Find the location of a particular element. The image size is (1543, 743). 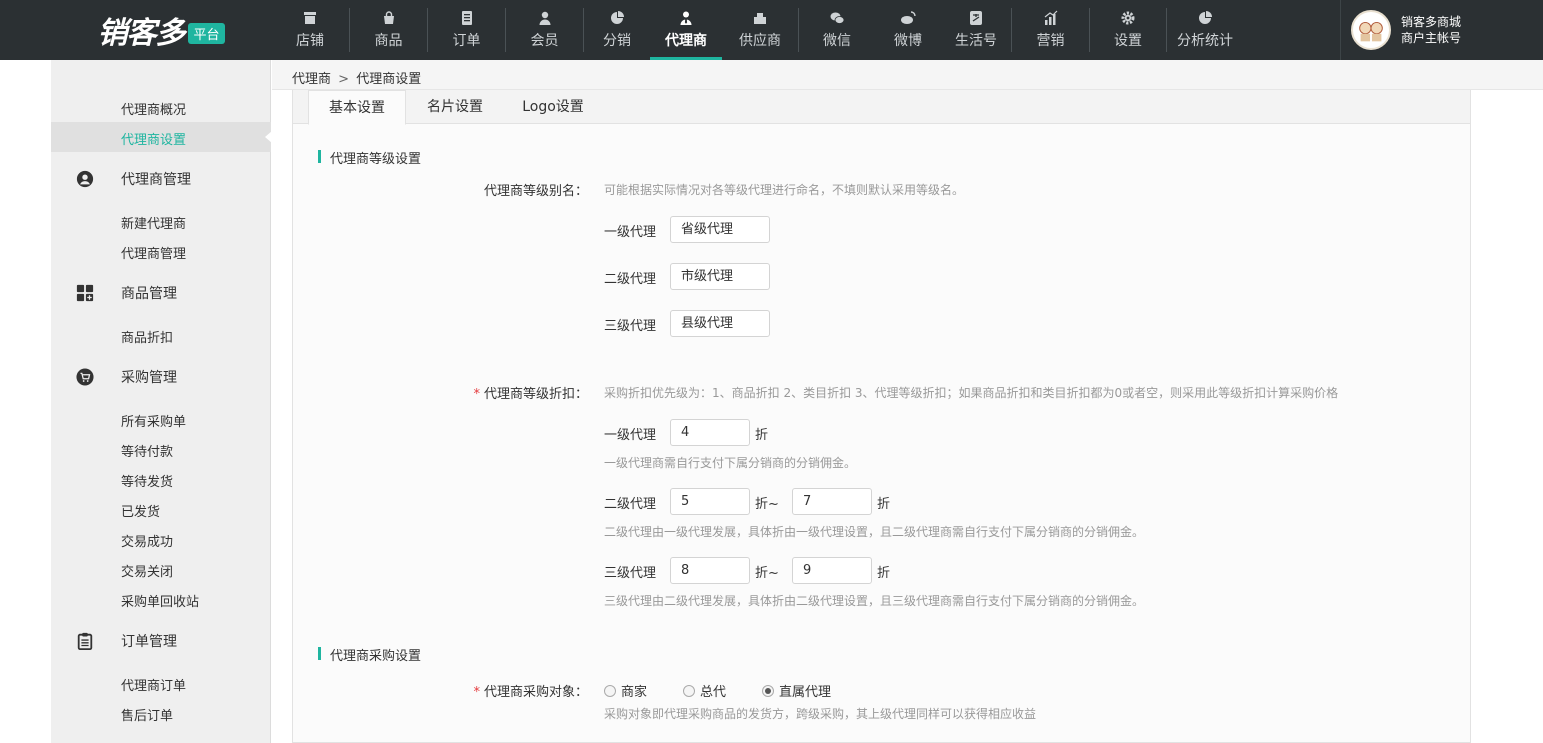

tab-logo-settings: Logo设置 is located at coordinates (553, 107).